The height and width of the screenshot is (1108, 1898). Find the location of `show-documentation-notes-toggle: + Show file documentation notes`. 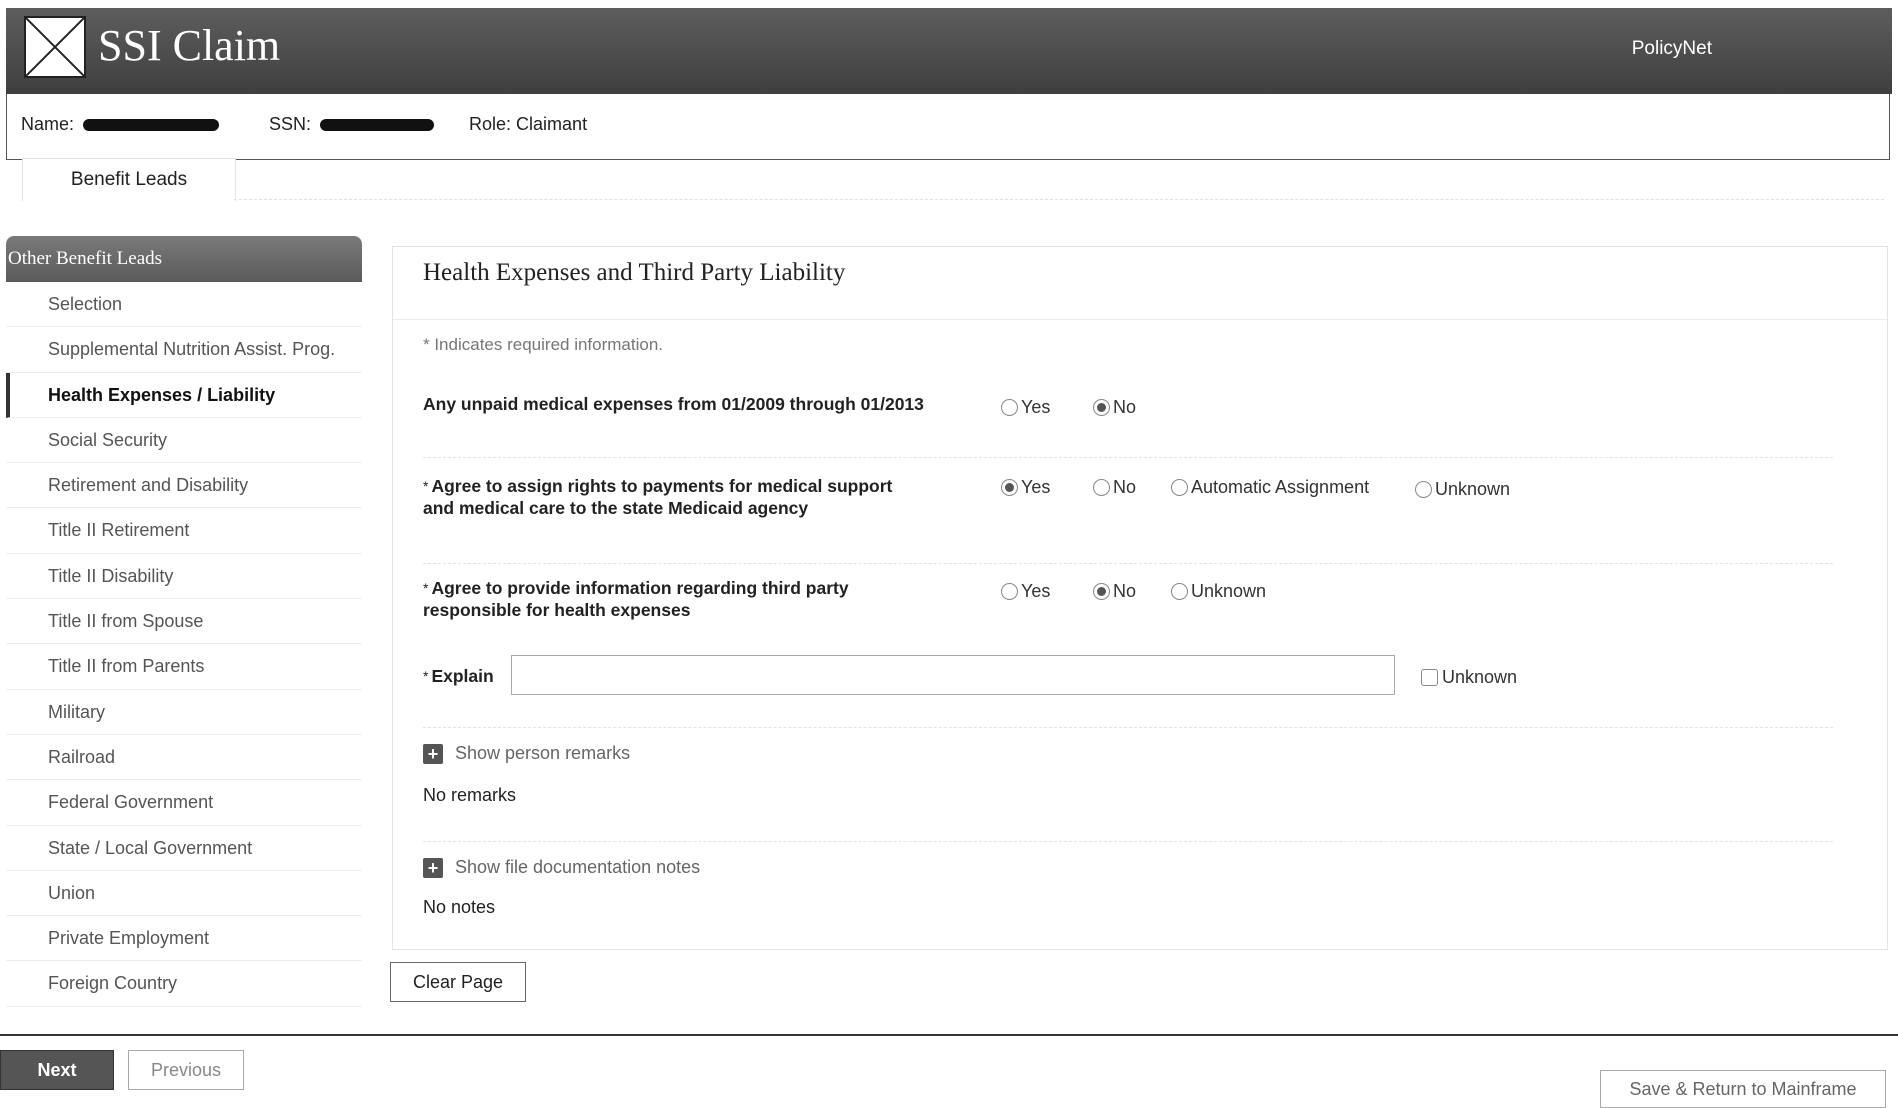

show-documentation-notes-toggle: + Show file documentation notes is located at coordinates (561, 867).